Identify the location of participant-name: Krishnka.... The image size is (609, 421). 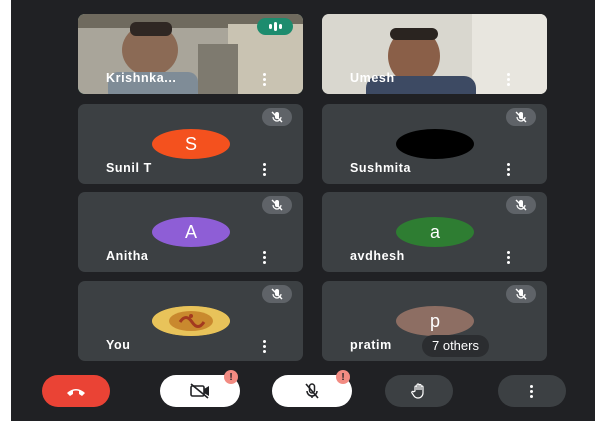
(141, 78).